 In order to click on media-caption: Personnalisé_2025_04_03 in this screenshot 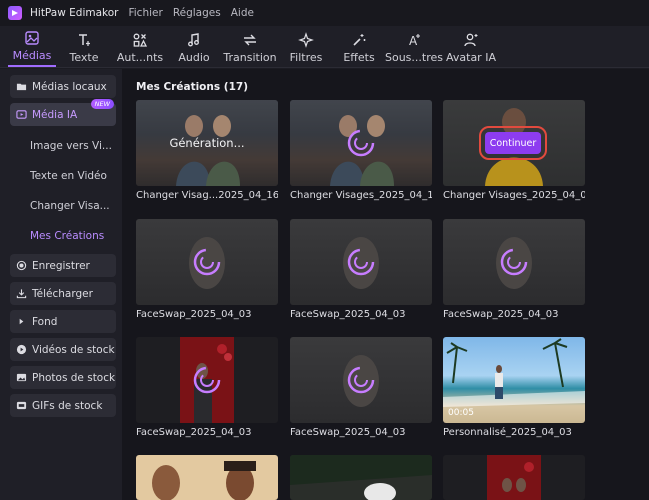, I will do `click(507, 432)`.